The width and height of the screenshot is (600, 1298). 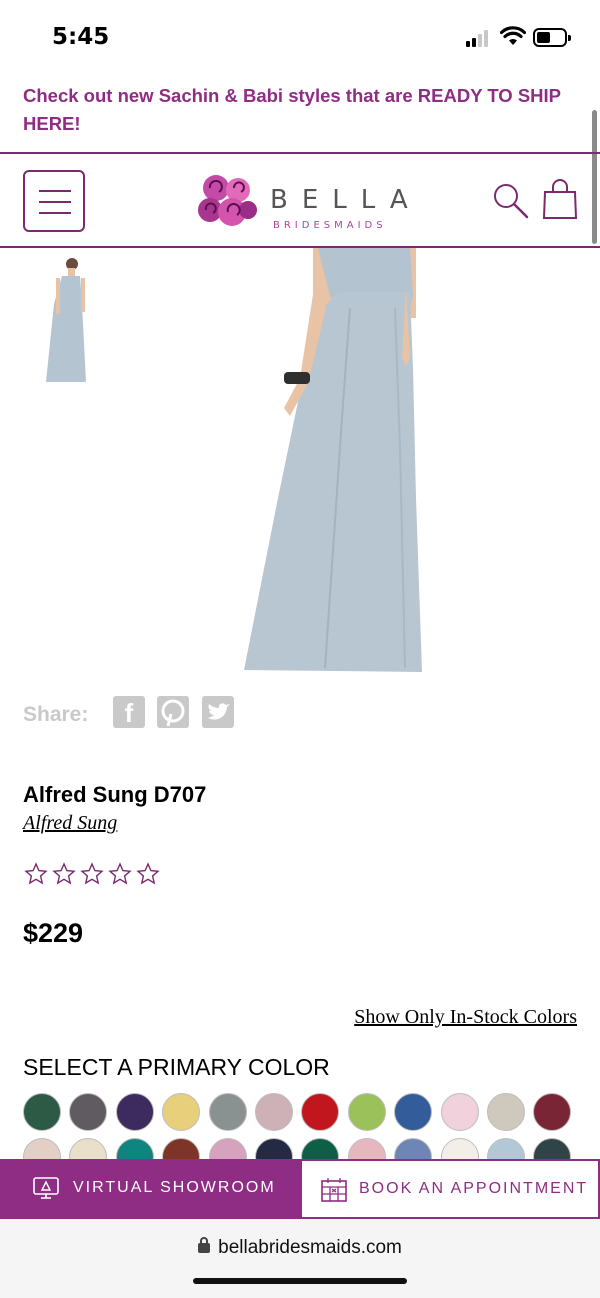 I want to click on twitter-icon, so click(x=218, y=712).